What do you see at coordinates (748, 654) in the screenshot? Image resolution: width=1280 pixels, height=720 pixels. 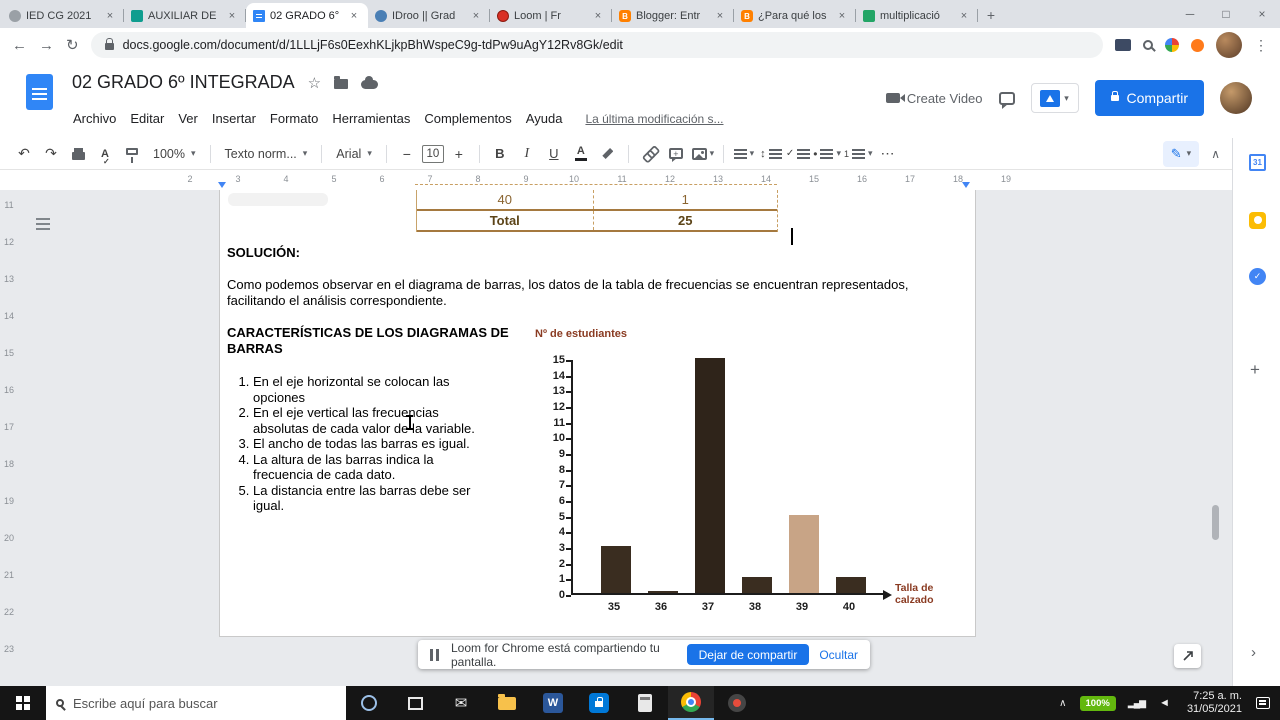 I see `stop-sharing-button: Dejar de compartir` at bounding box center [748, 654].